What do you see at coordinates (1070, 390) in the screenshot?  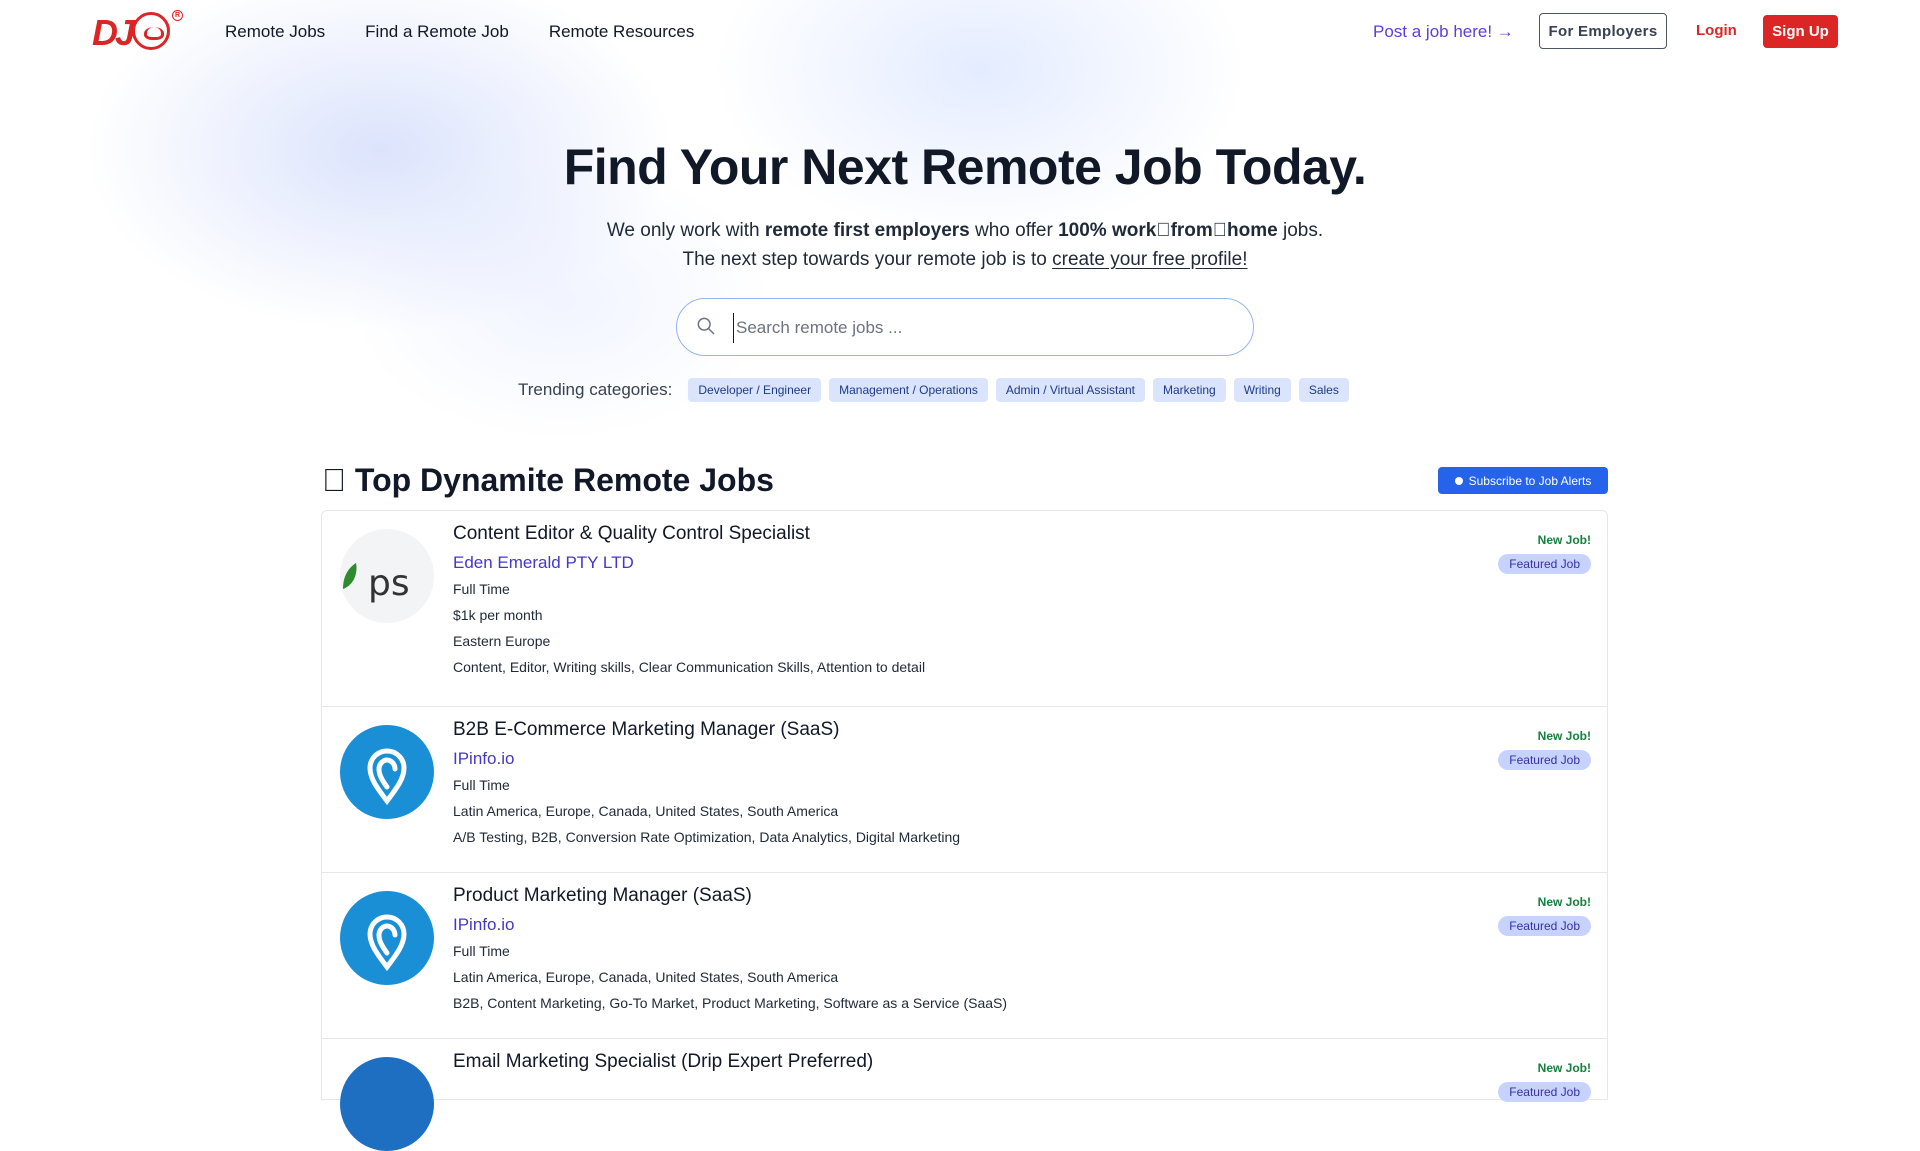 I see `category-chip-admin: Admin / Virtual Assistant` at bounding box center [1070, 390].